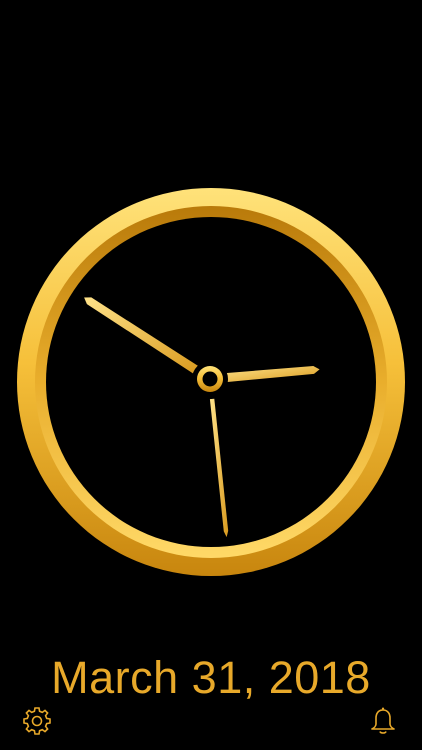 This screenshot has height=750, width=422. I want to click on center-hub-inner, so click(210, 379).